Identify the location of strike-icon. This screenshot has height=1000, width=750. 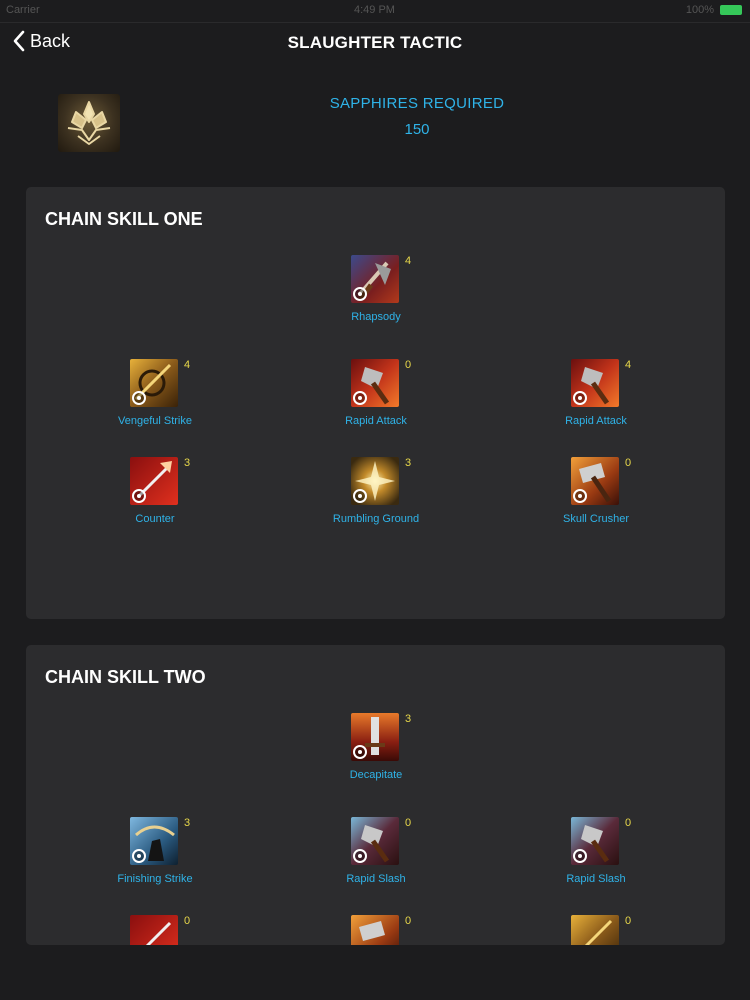
(154, 383).